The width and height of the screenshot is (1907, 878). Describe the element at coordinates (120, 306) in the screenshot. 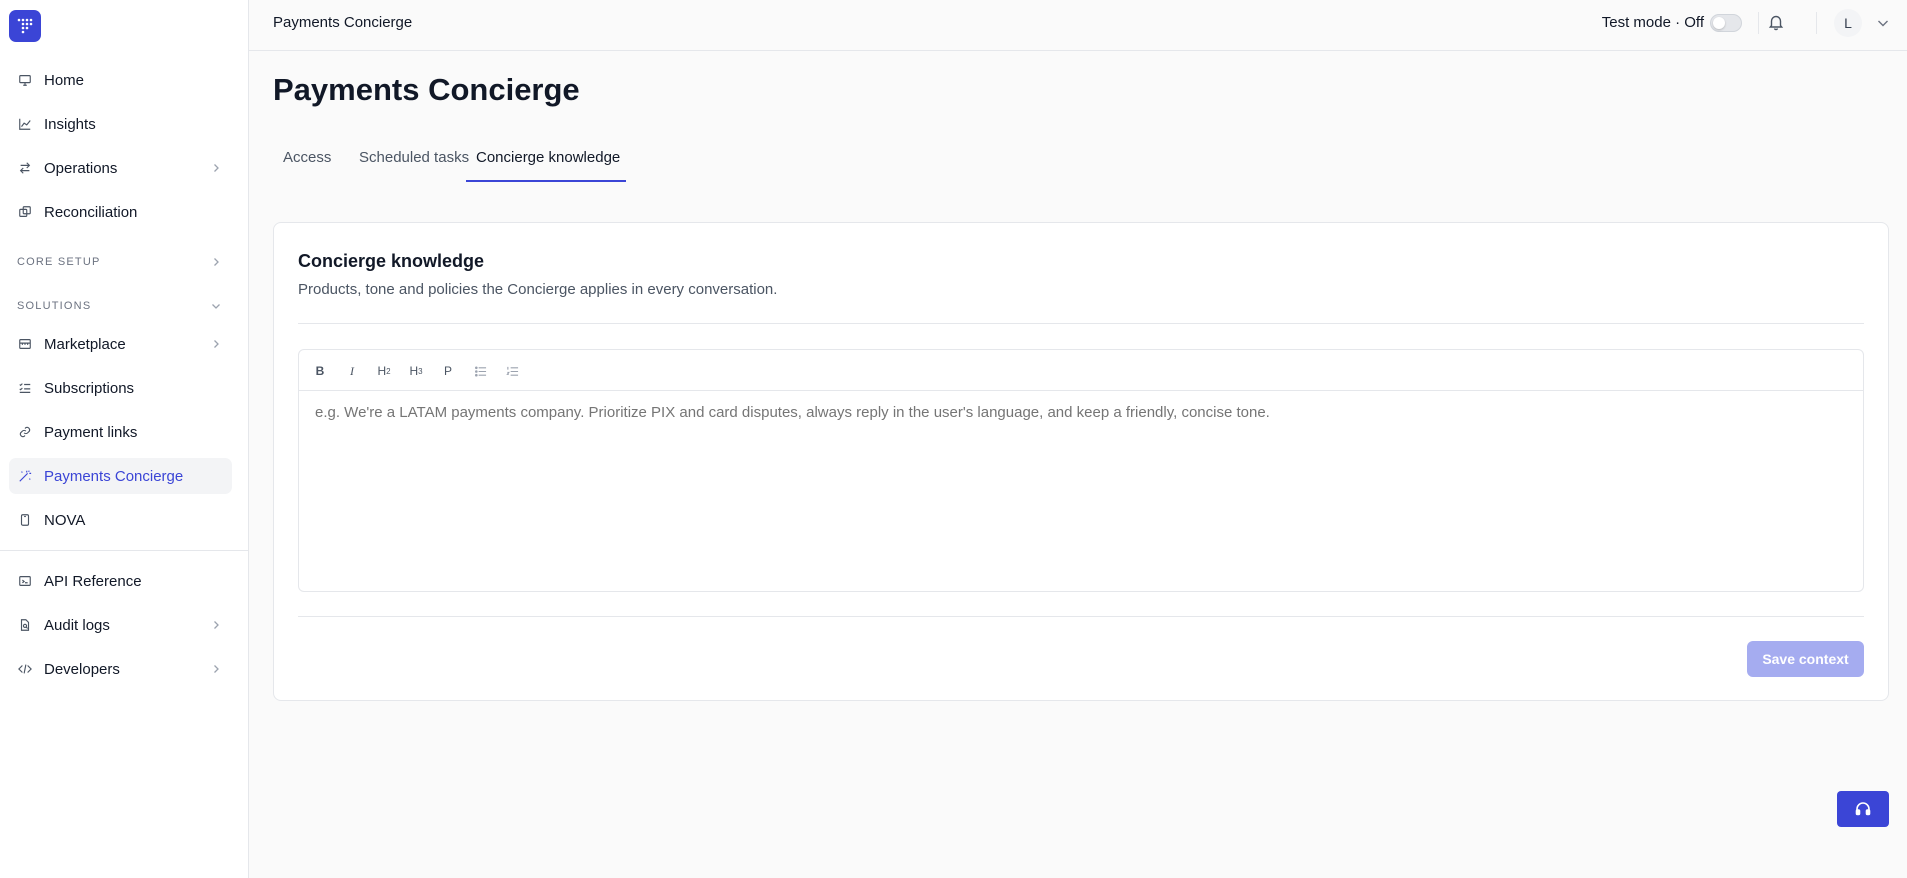

I see `section-solutions: SOLUTIONS` at that location.